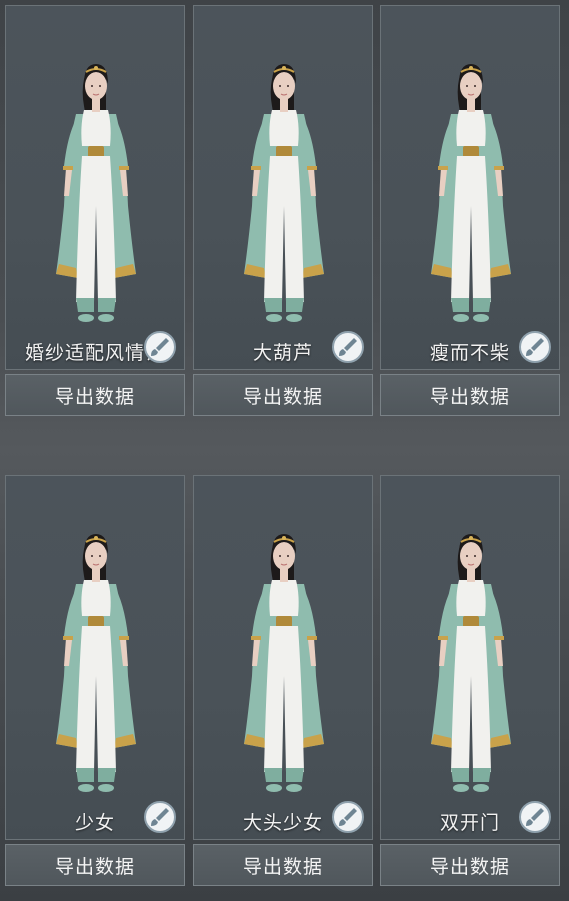  I want to click on preset-card: 瘦而不柴, so click(470, 187).